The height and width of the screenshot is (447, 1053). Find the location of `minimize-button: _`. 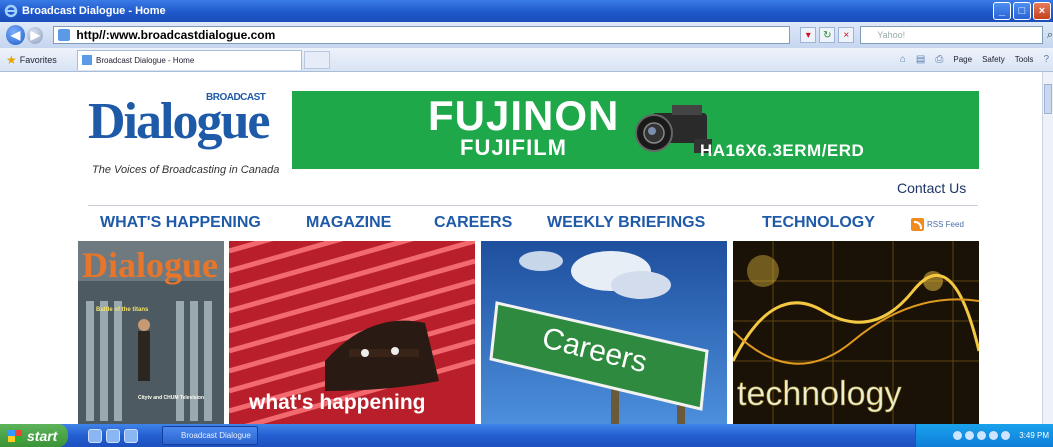

minimize-button: _ is located at coordinates (1002, 11).